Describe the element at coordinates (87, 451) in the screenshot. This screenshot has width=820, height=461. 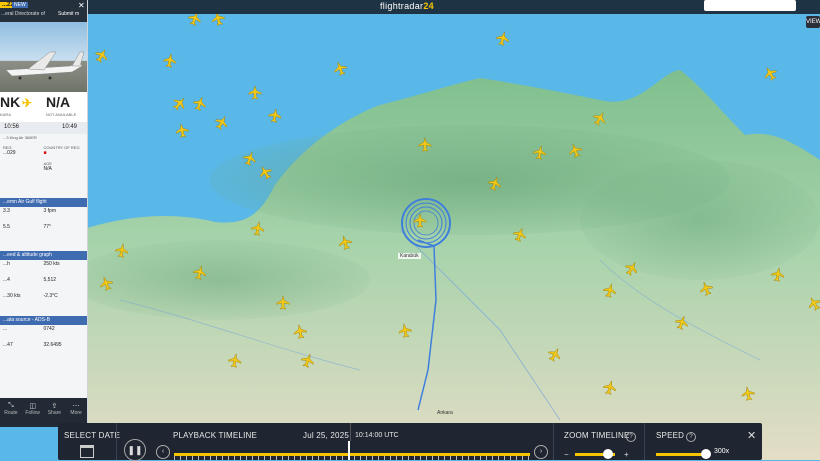
I see `calendar-icon` at that location.